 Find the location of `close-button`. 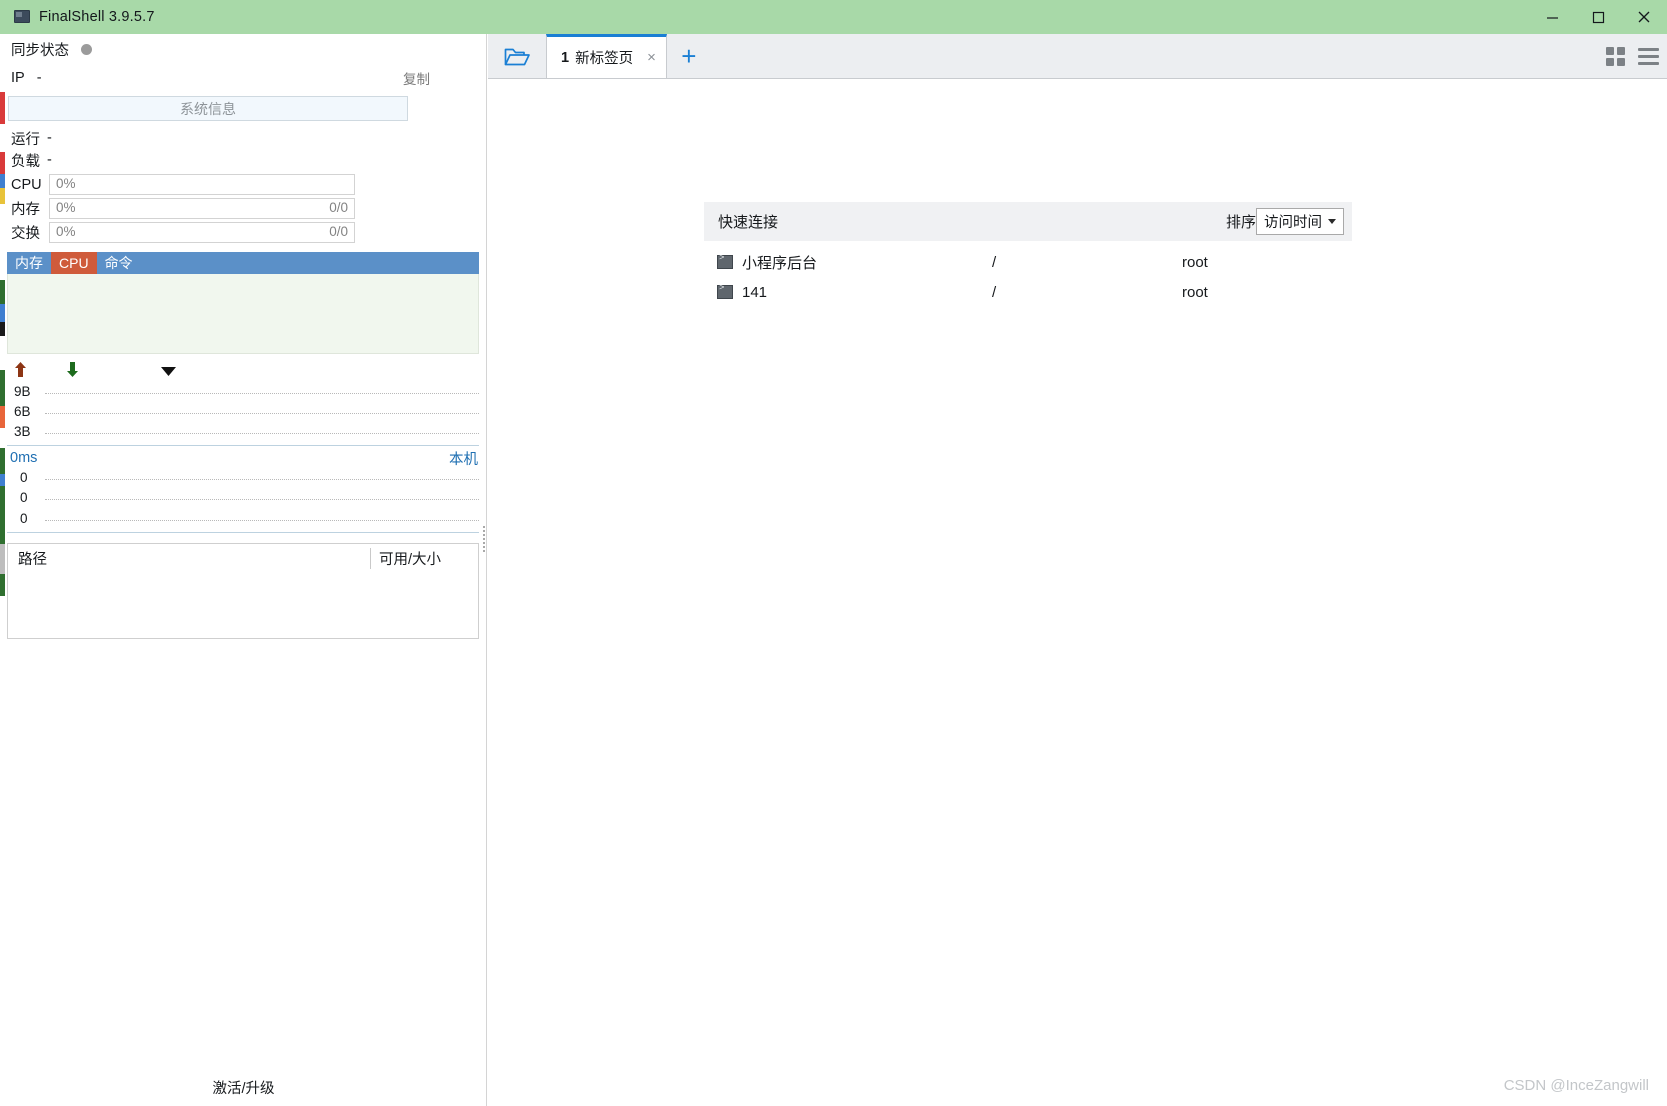

close-button is located at coordinates (1644, 17).